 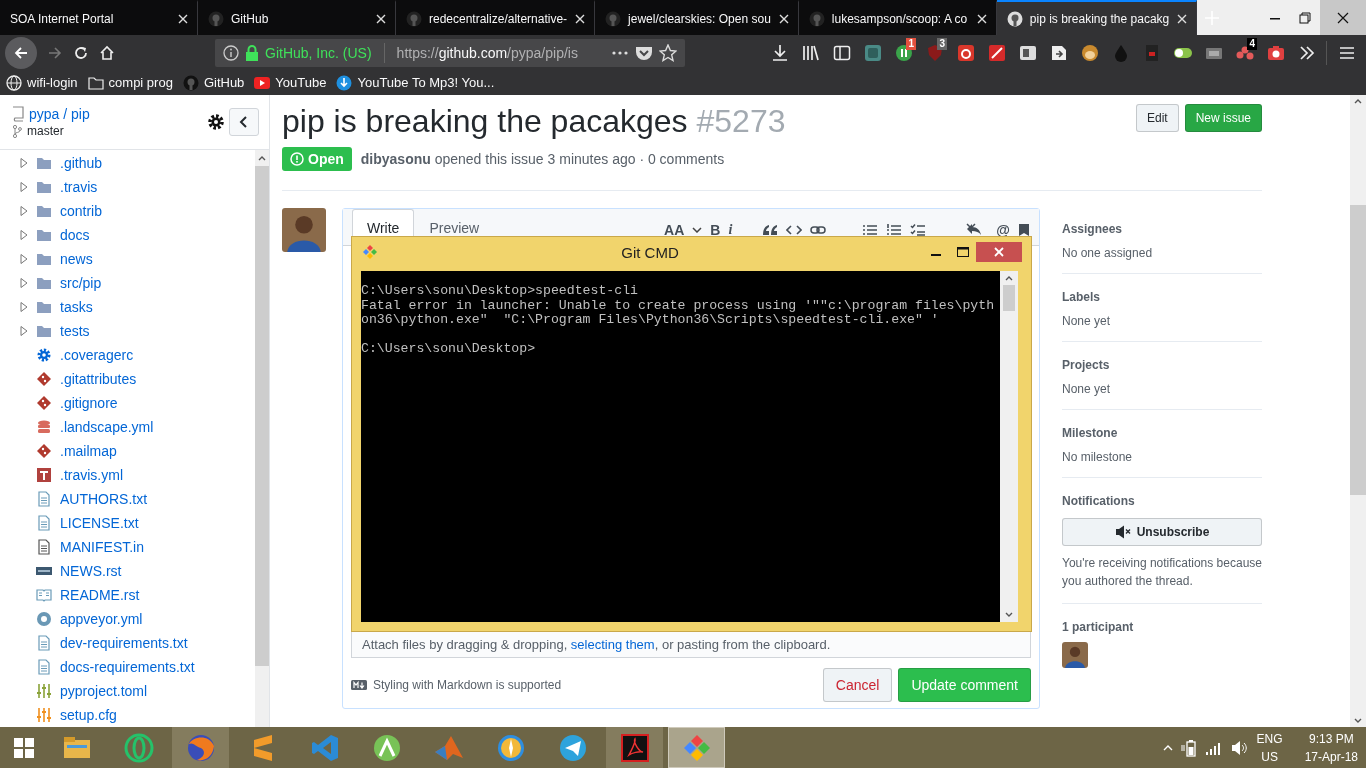 I want to click on wand-icon, so click(x=996, y=52).